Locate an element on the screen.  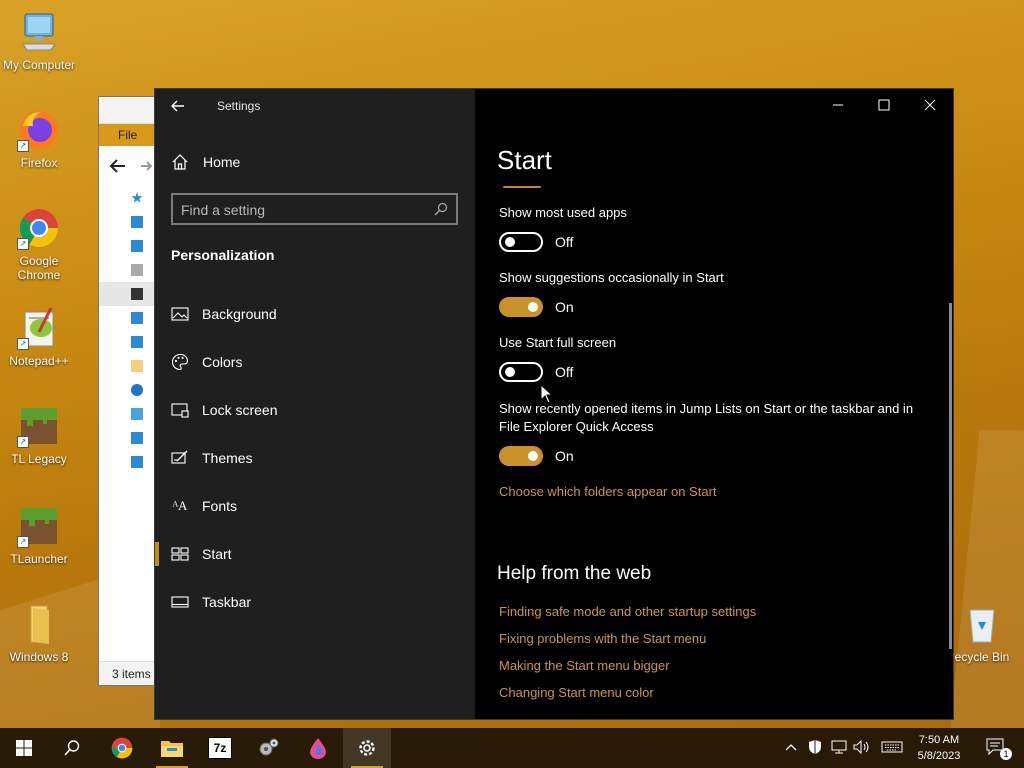
sidebar-item-start: Start is located at coordinates (315, 554).